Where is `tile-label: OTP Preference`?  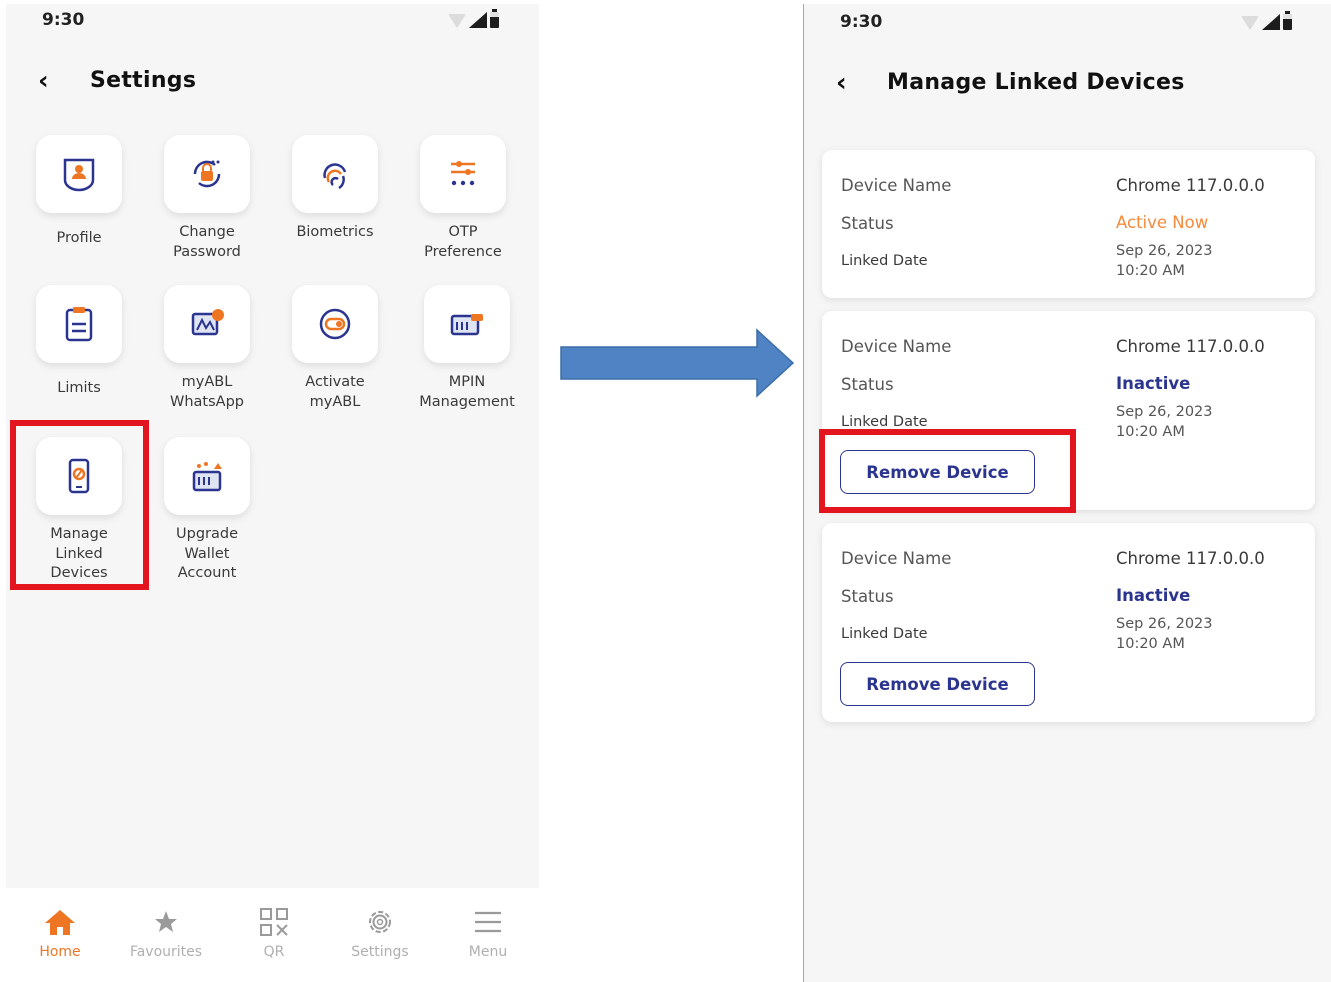 tile-label: OTP Preference is located at coordinates (463, 242).